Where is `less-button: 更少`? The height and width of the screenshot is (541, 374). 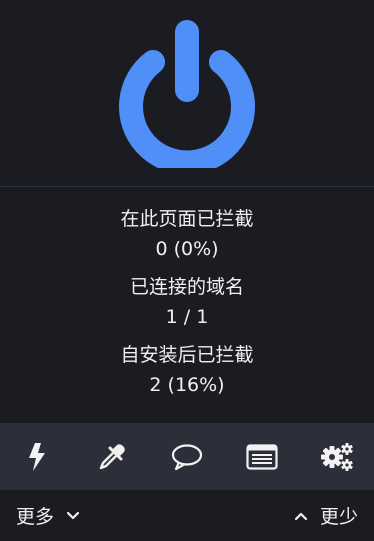 less-button: 更少 is located at coordinates (325, 515).